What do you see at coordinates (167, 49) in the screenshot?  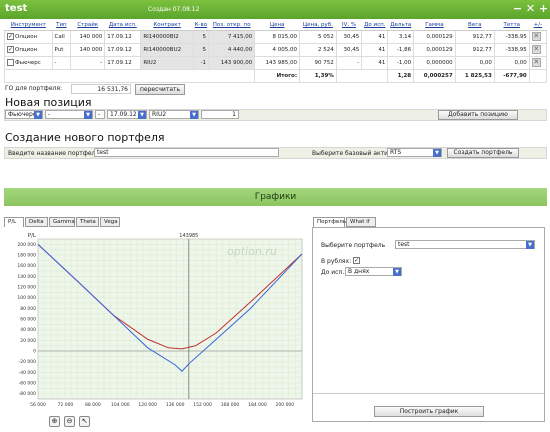 I see `contract-cell: RI140000BU2` at bounding box center [167, 49].